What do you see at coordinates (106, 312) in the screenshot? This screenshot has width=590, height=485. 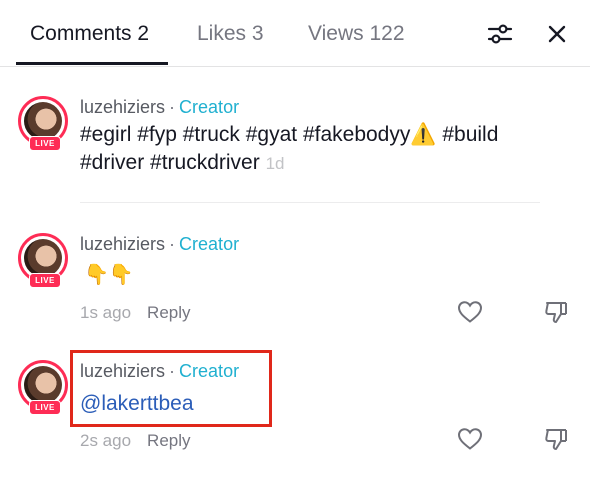 I see `comment-time: 1s ago` at bounding box center [106, 312].